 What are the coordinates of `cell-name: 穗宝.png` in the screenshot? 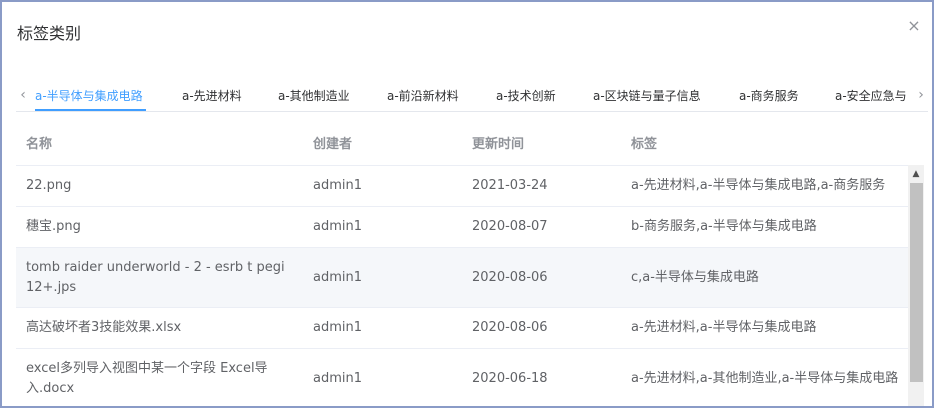 It's located at (53, 226).